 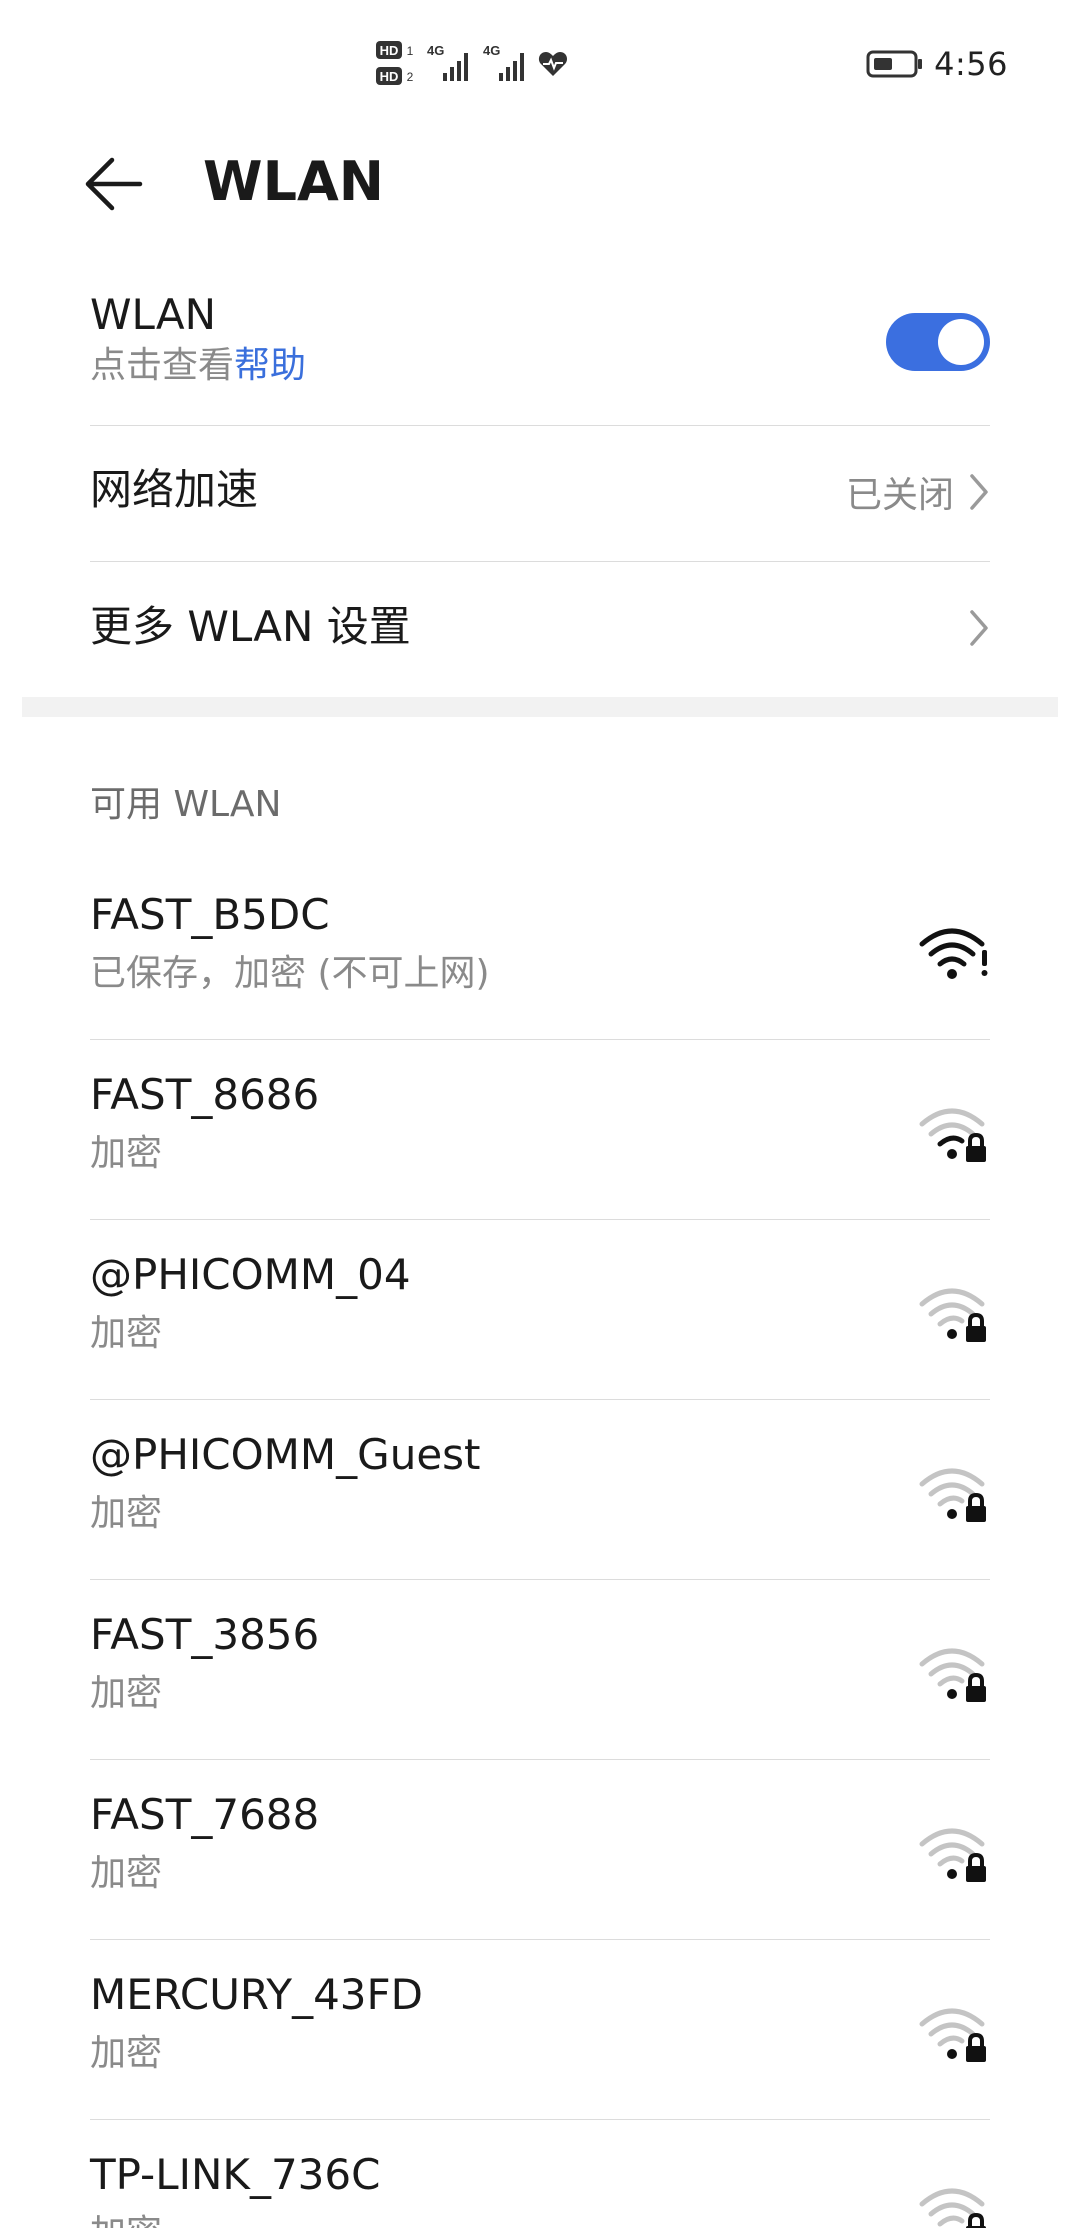 I want to click on wifi-network-item: @PHICOMM_Guest 加密, so click(x=540, y=1490).